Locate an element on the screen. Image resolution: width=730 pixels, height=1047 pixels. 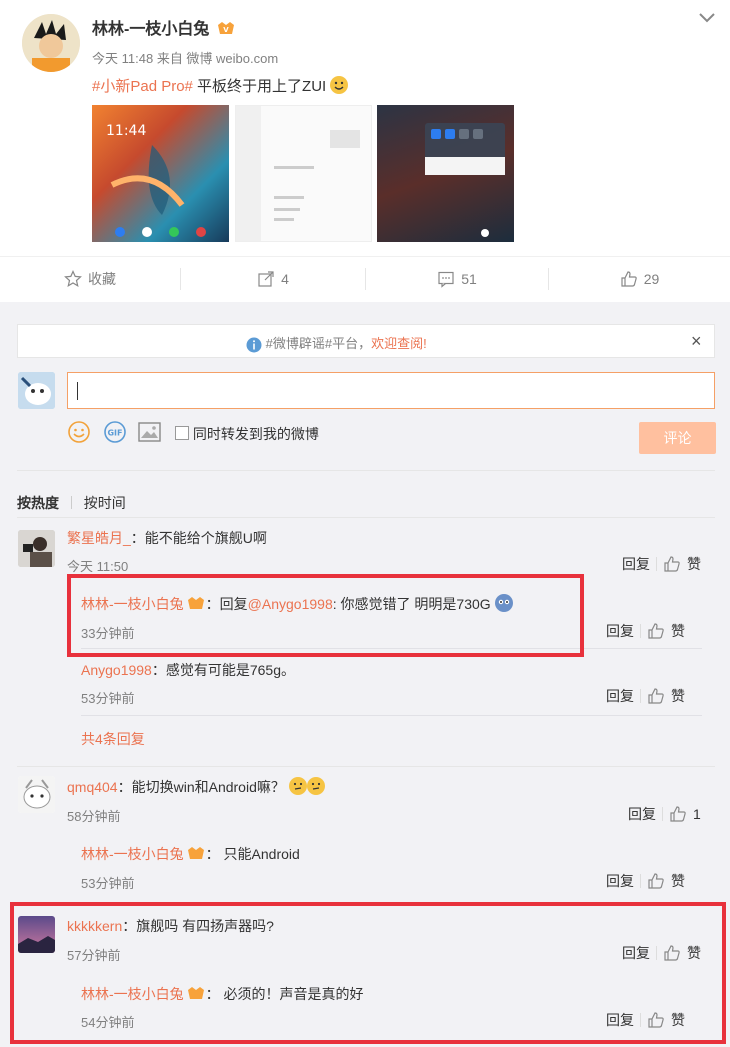
more-replies-link: 共4条回复 is located at coordinates (113, 739).